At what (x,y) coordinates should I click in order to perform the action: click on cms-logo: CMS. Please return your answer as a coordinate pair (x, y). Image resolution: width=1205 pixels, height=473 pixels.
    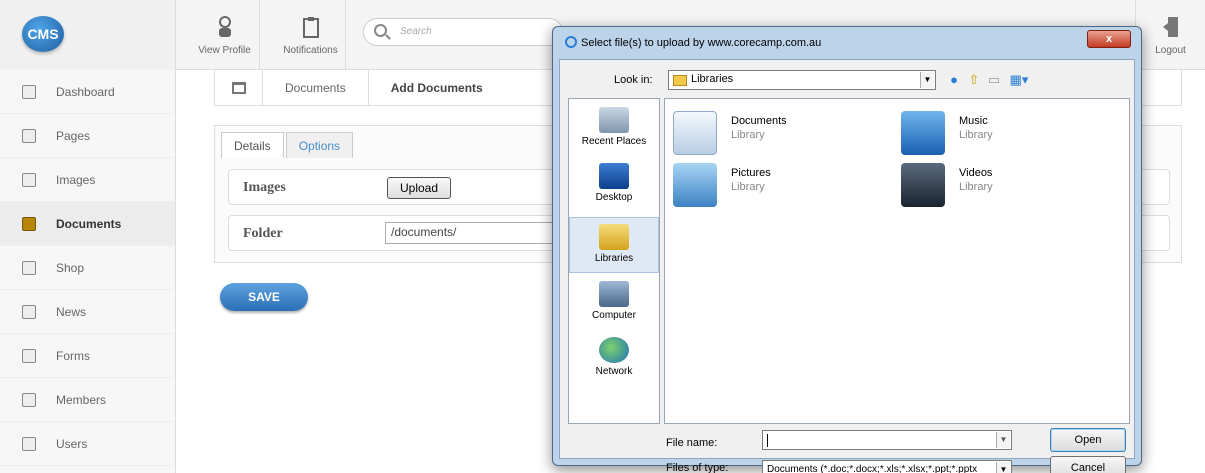
    Looking at the image, I should click on (43, 34).